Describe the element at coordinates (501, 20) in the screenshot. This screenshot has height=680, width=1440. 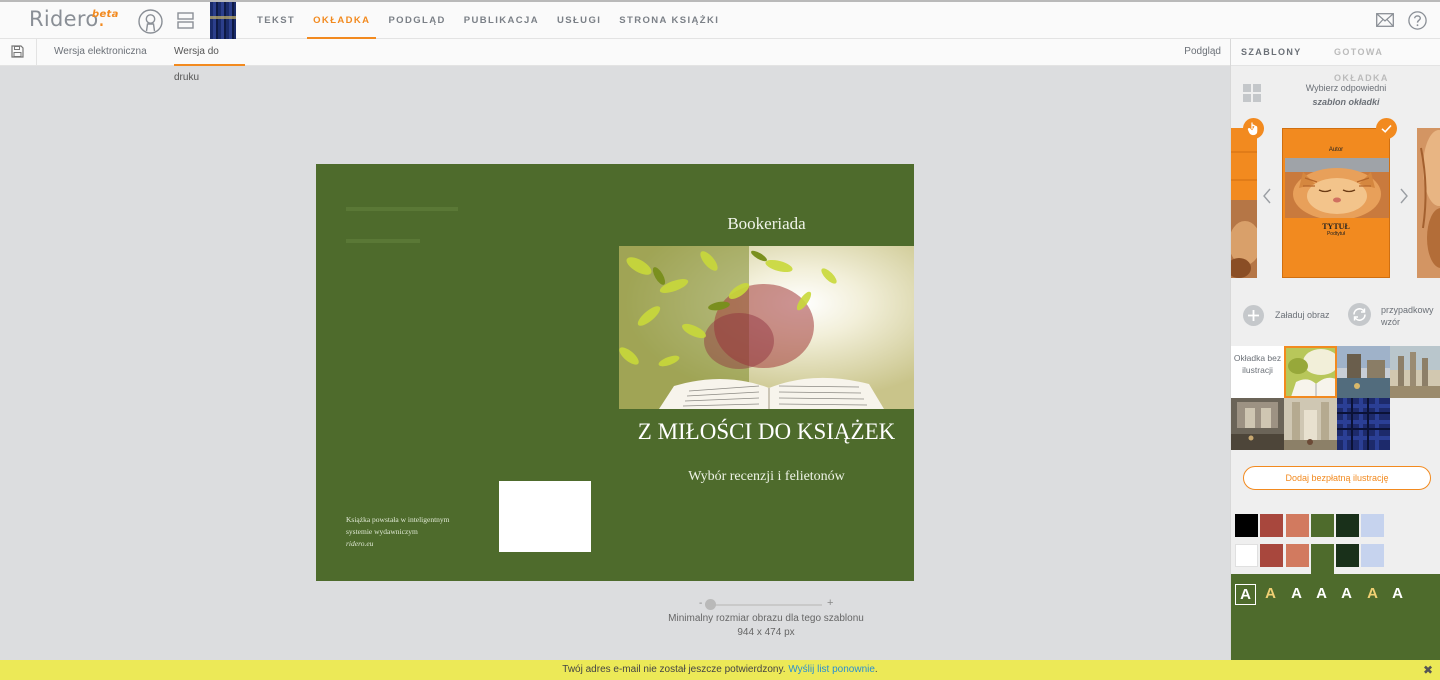
I see `nav-publikacja: Publikacja` at that location.